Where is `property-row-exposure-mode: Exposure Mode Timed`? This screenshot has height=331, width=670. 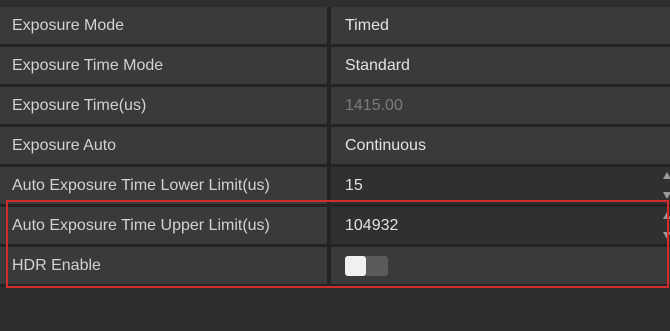 property-row-exposure-mode: Exposure Mode Timed is located at coordinates (335, 27).